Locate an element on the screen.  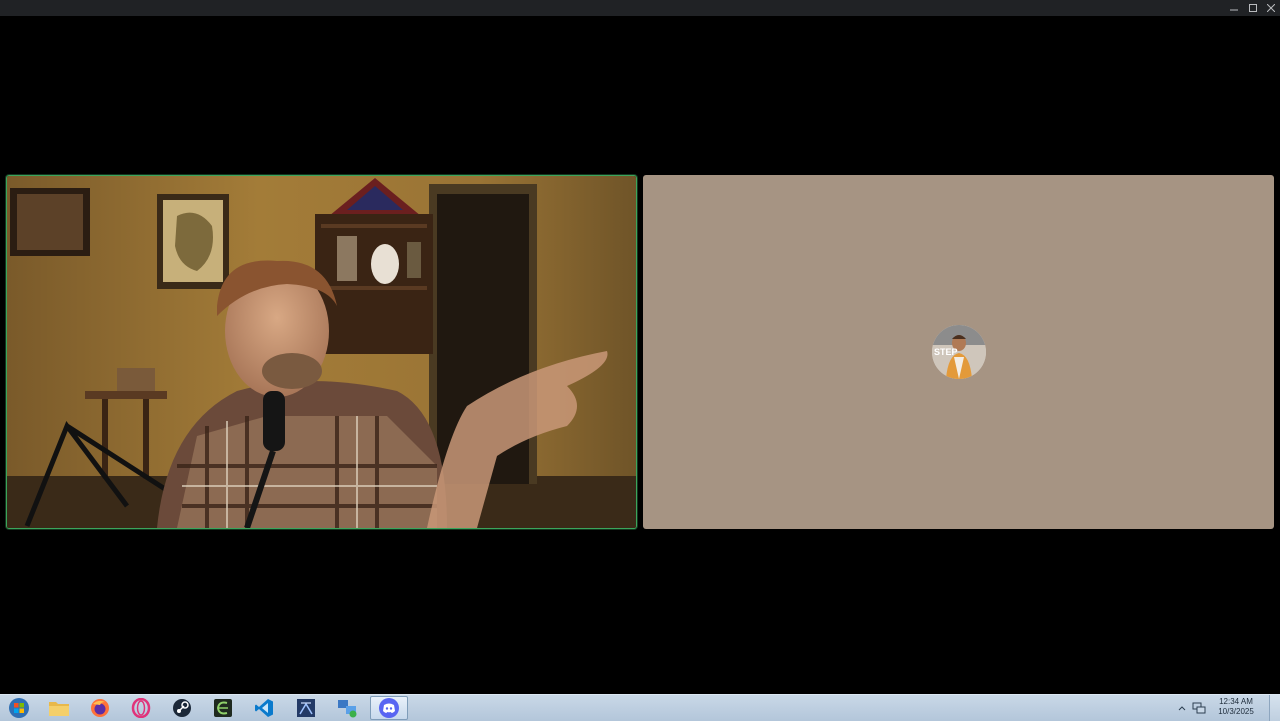
taskbar-vscode is located at coordinates (264, 708).